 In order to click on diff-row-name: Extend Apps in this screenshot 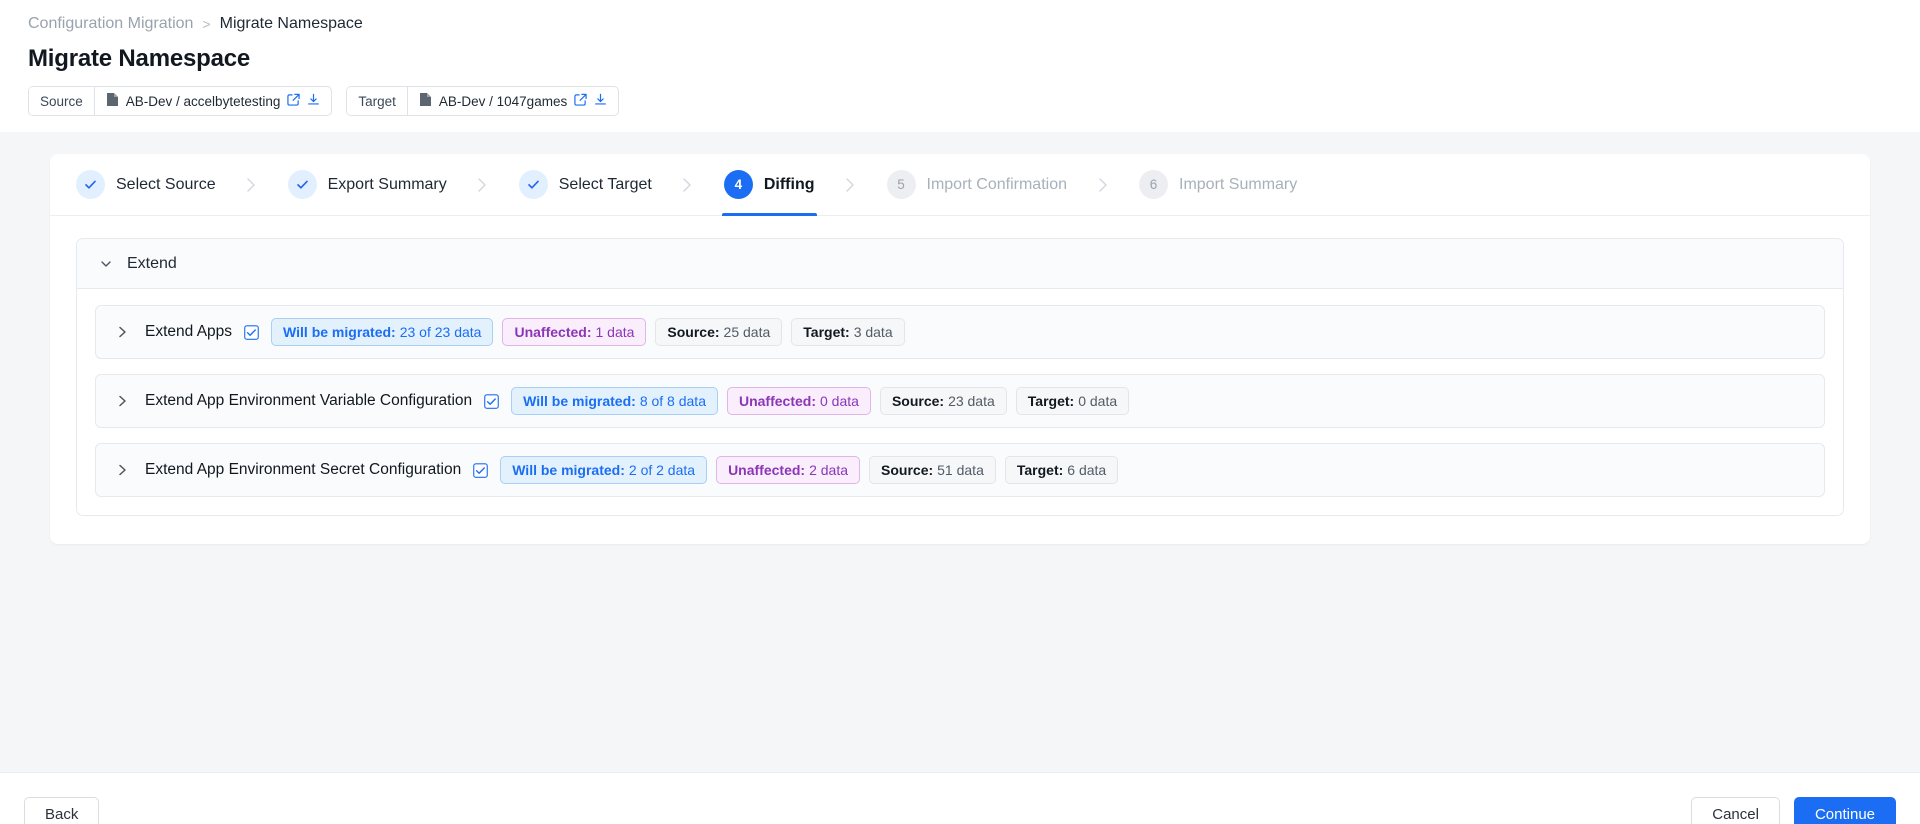, I will do `click(189, 331)`.